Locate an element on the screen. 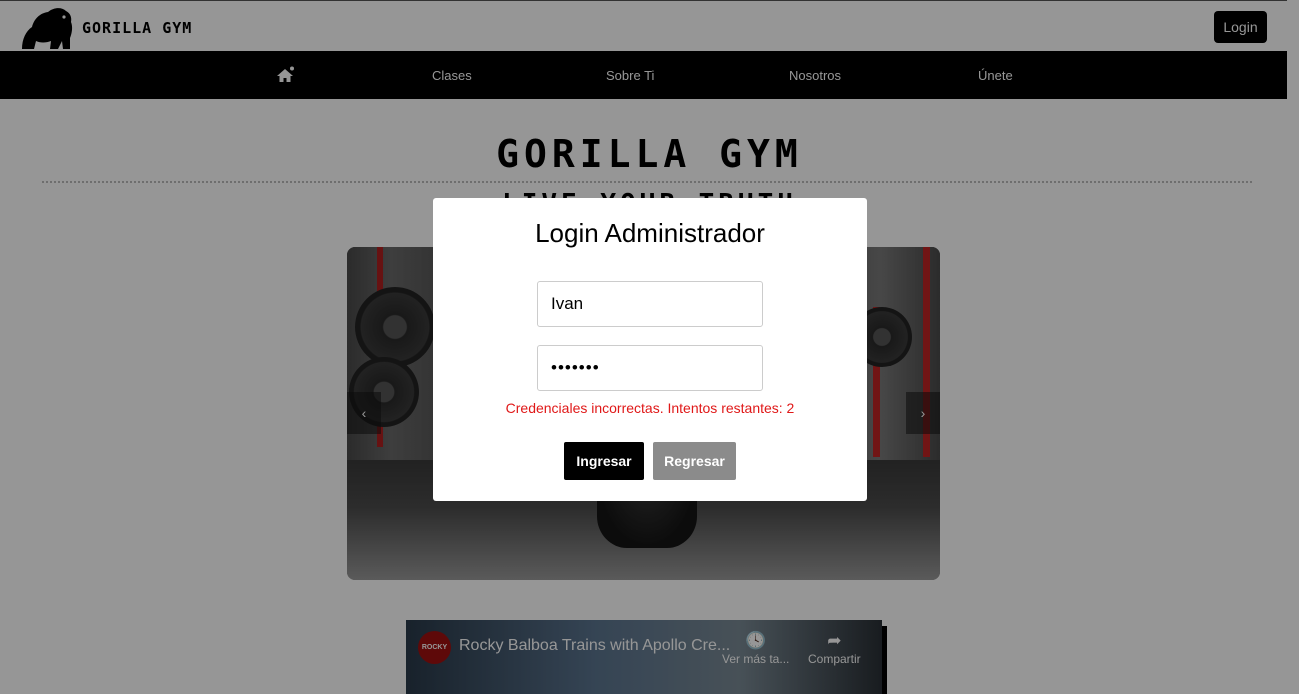 The height and width of the screenshot is (694, 1299). regresar-button: Regresar is located at coordinates (694, 461).